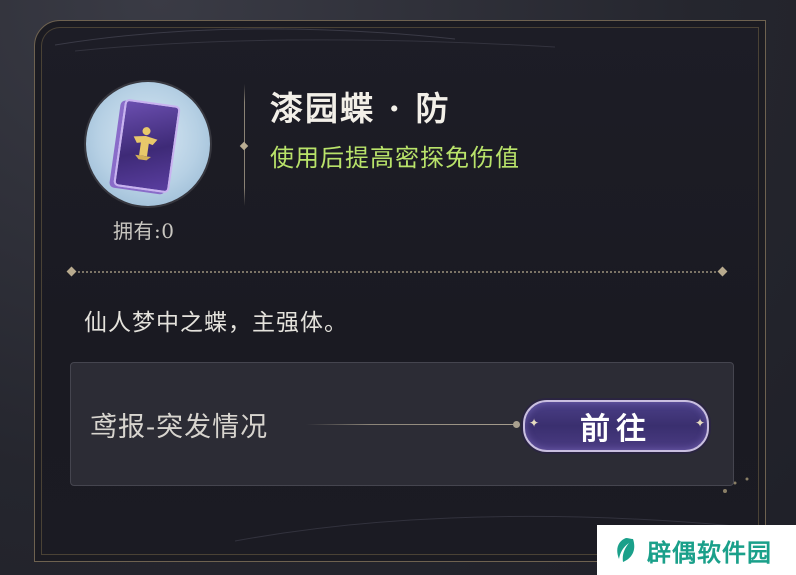 Image resolution: width=796 pixels, height=575 pixels. I want to click on source-connector-line, so click(412, 424).